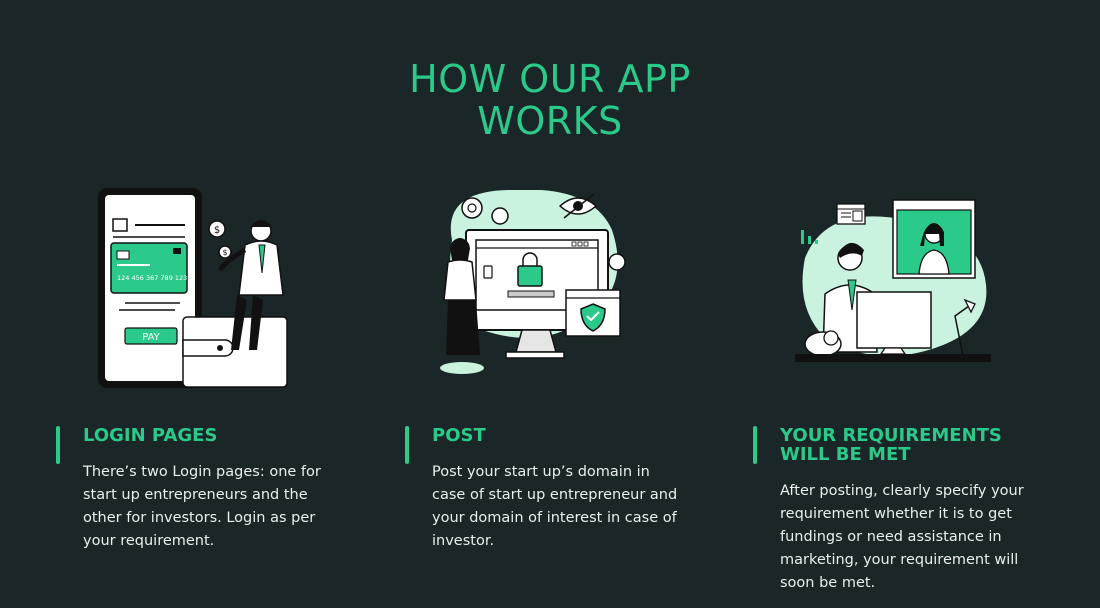 The image size is (1100, 608). I want to click on secure-monitor-illustration, so click(533, 282).